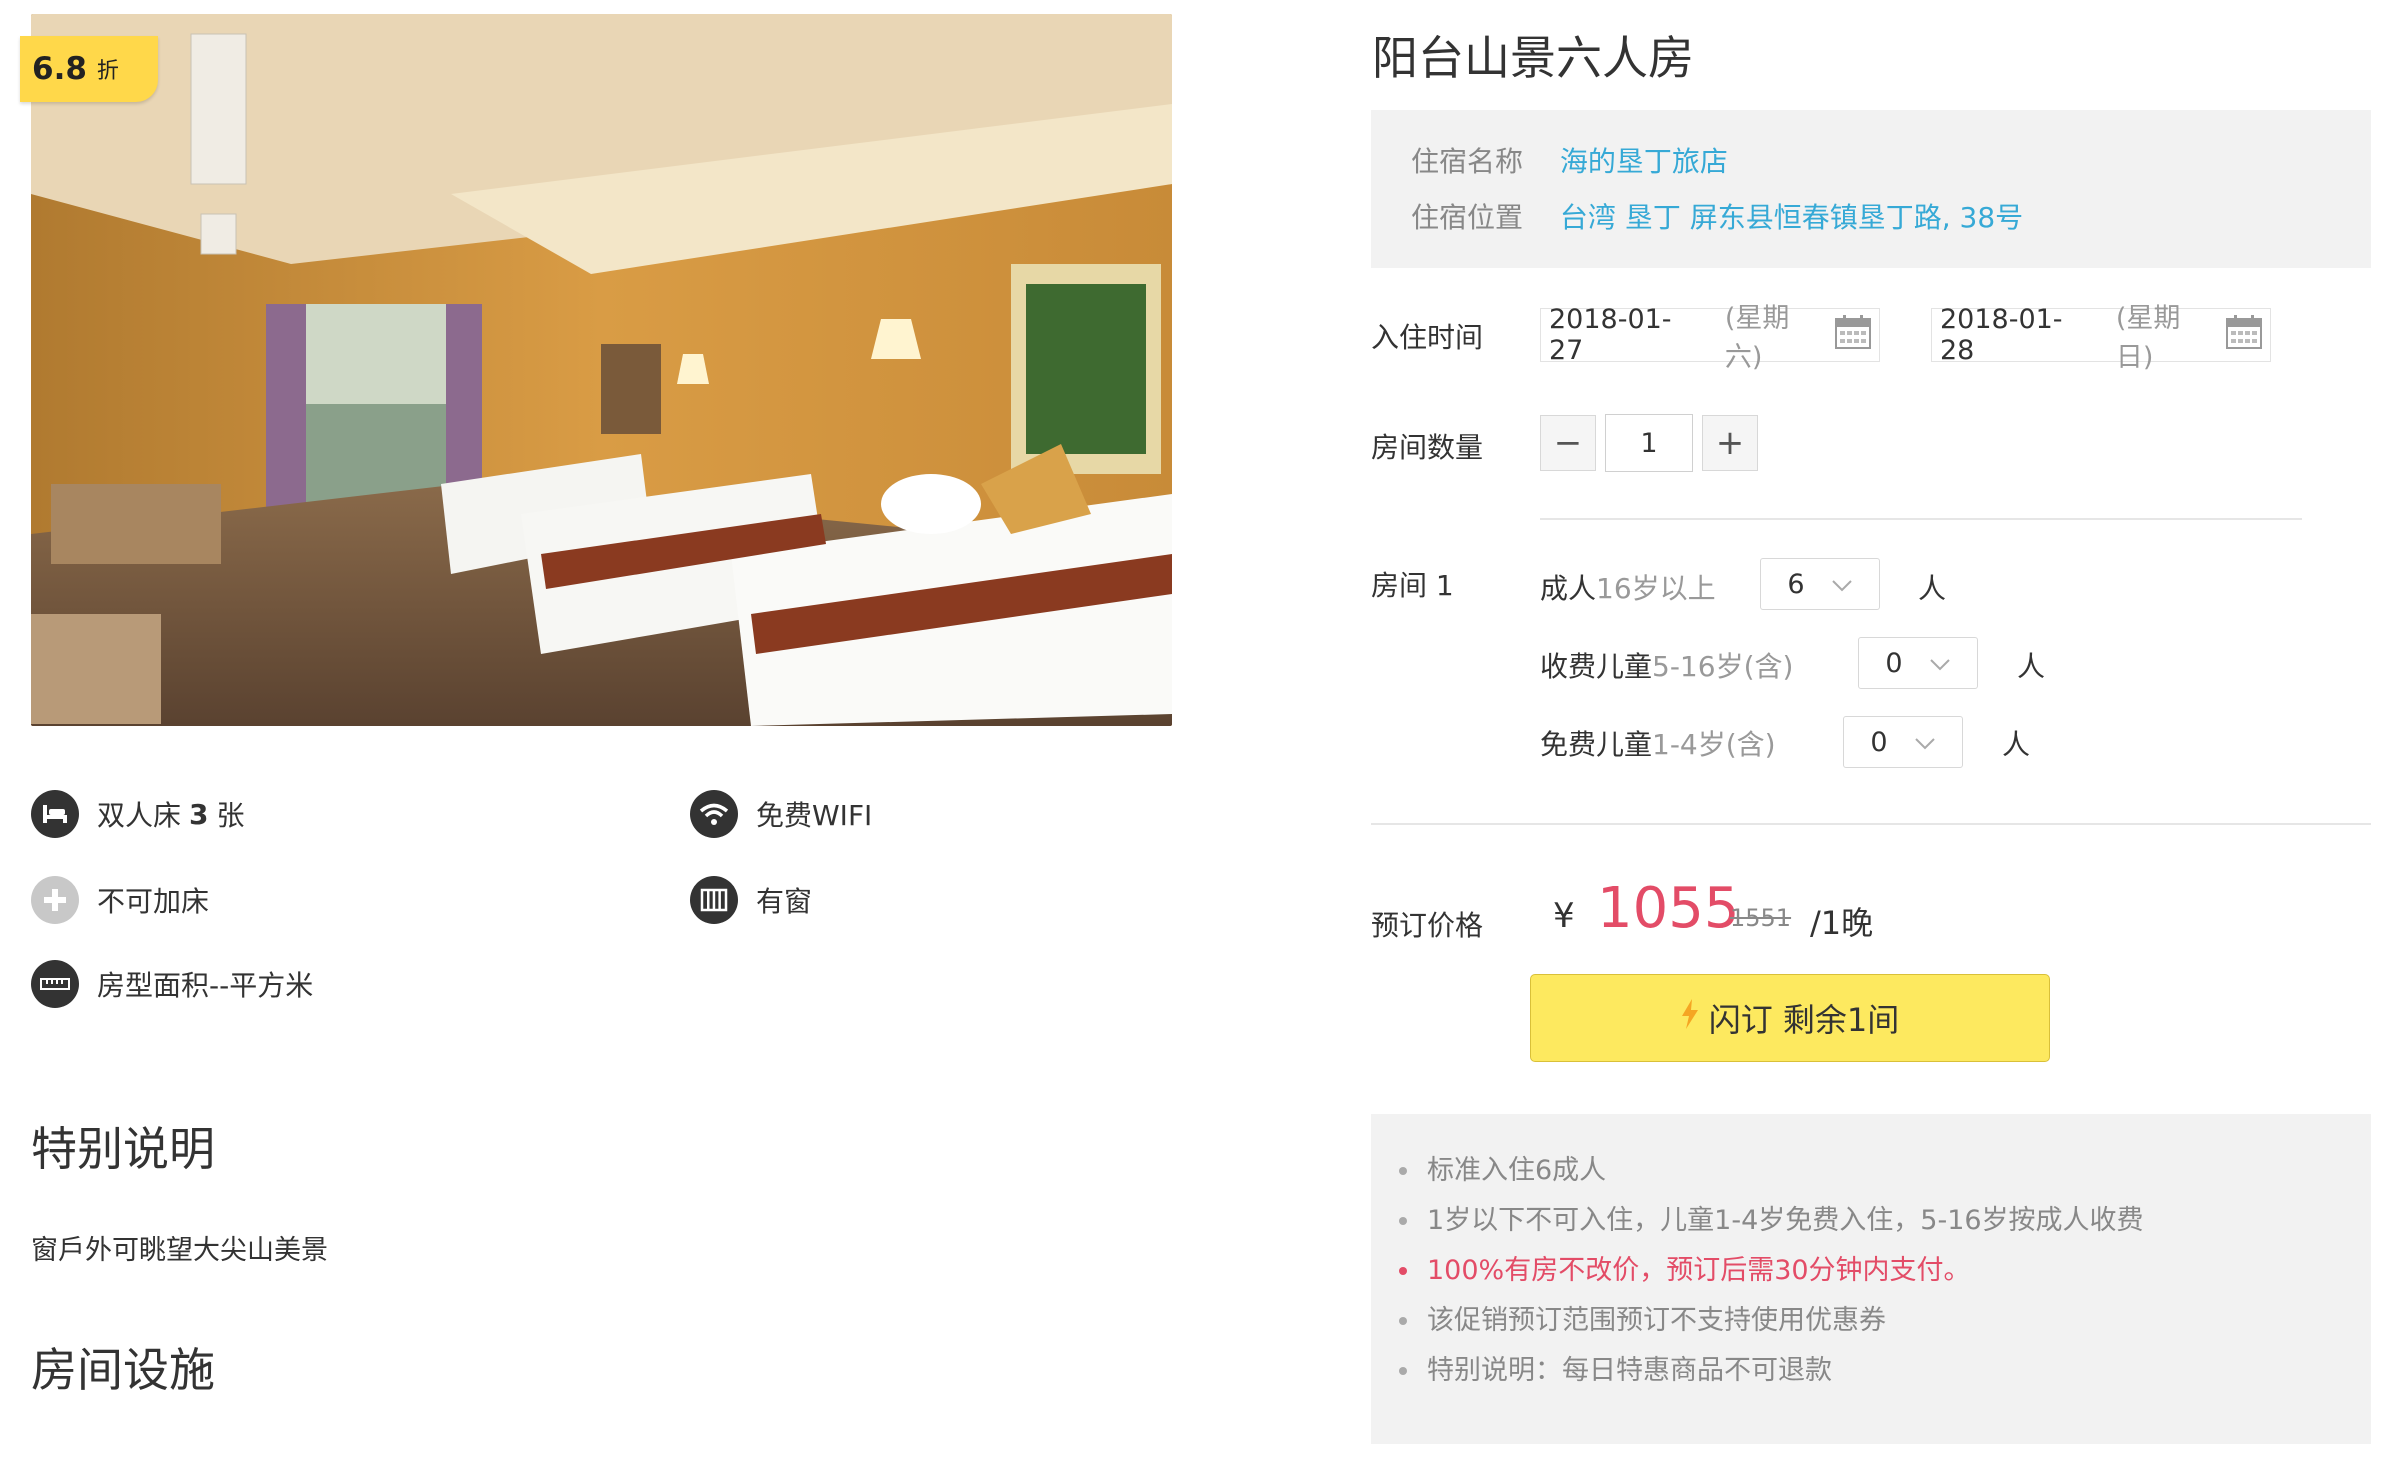  I want to click on adults-label: 成人16岁以上, so click(1628, 587).